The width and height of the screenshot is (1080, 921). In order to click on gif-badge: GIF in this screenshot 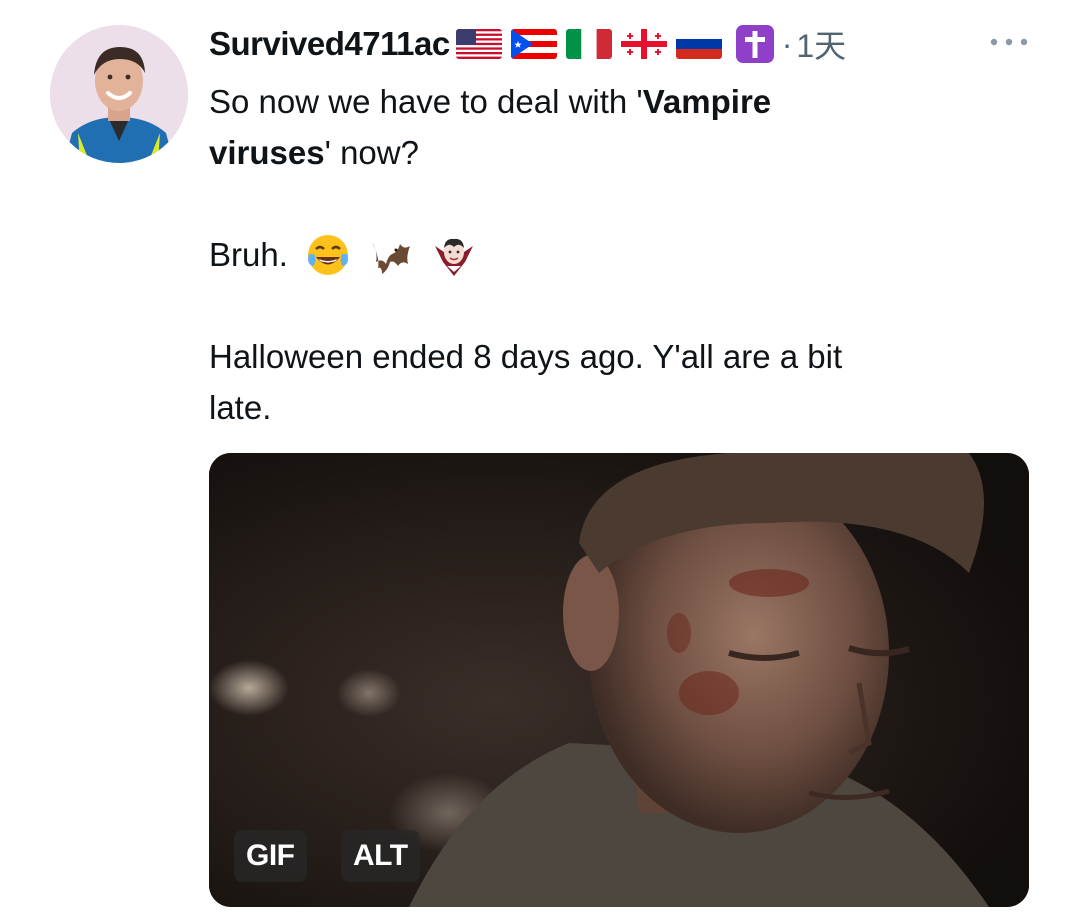, I will do `click(270, 856)`.